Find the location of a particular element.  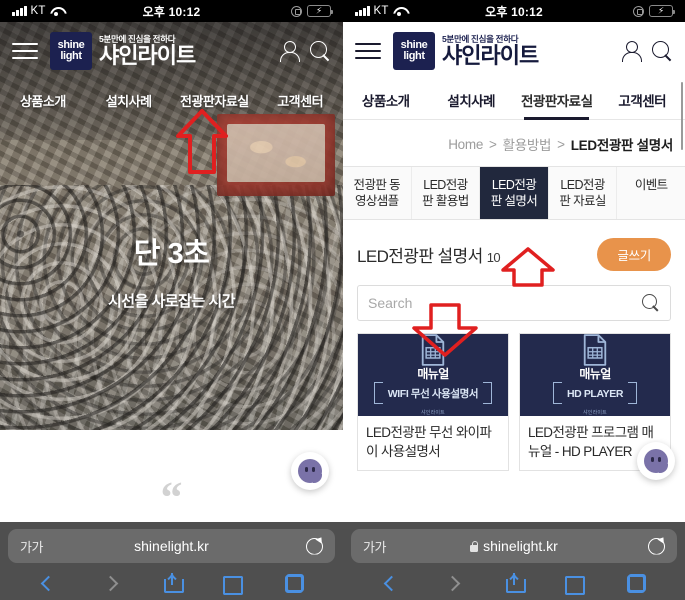

subtab-line2: 영상샘플 is located at coordinates (376, 201).